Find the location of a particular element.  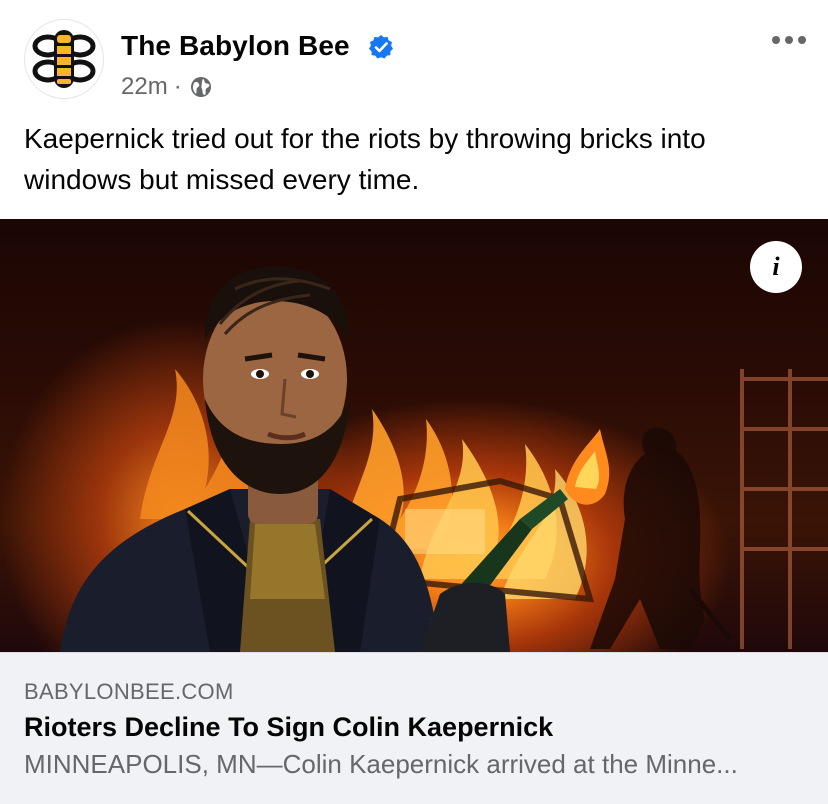

post-time: 22m is located at coordinates (144, 87).